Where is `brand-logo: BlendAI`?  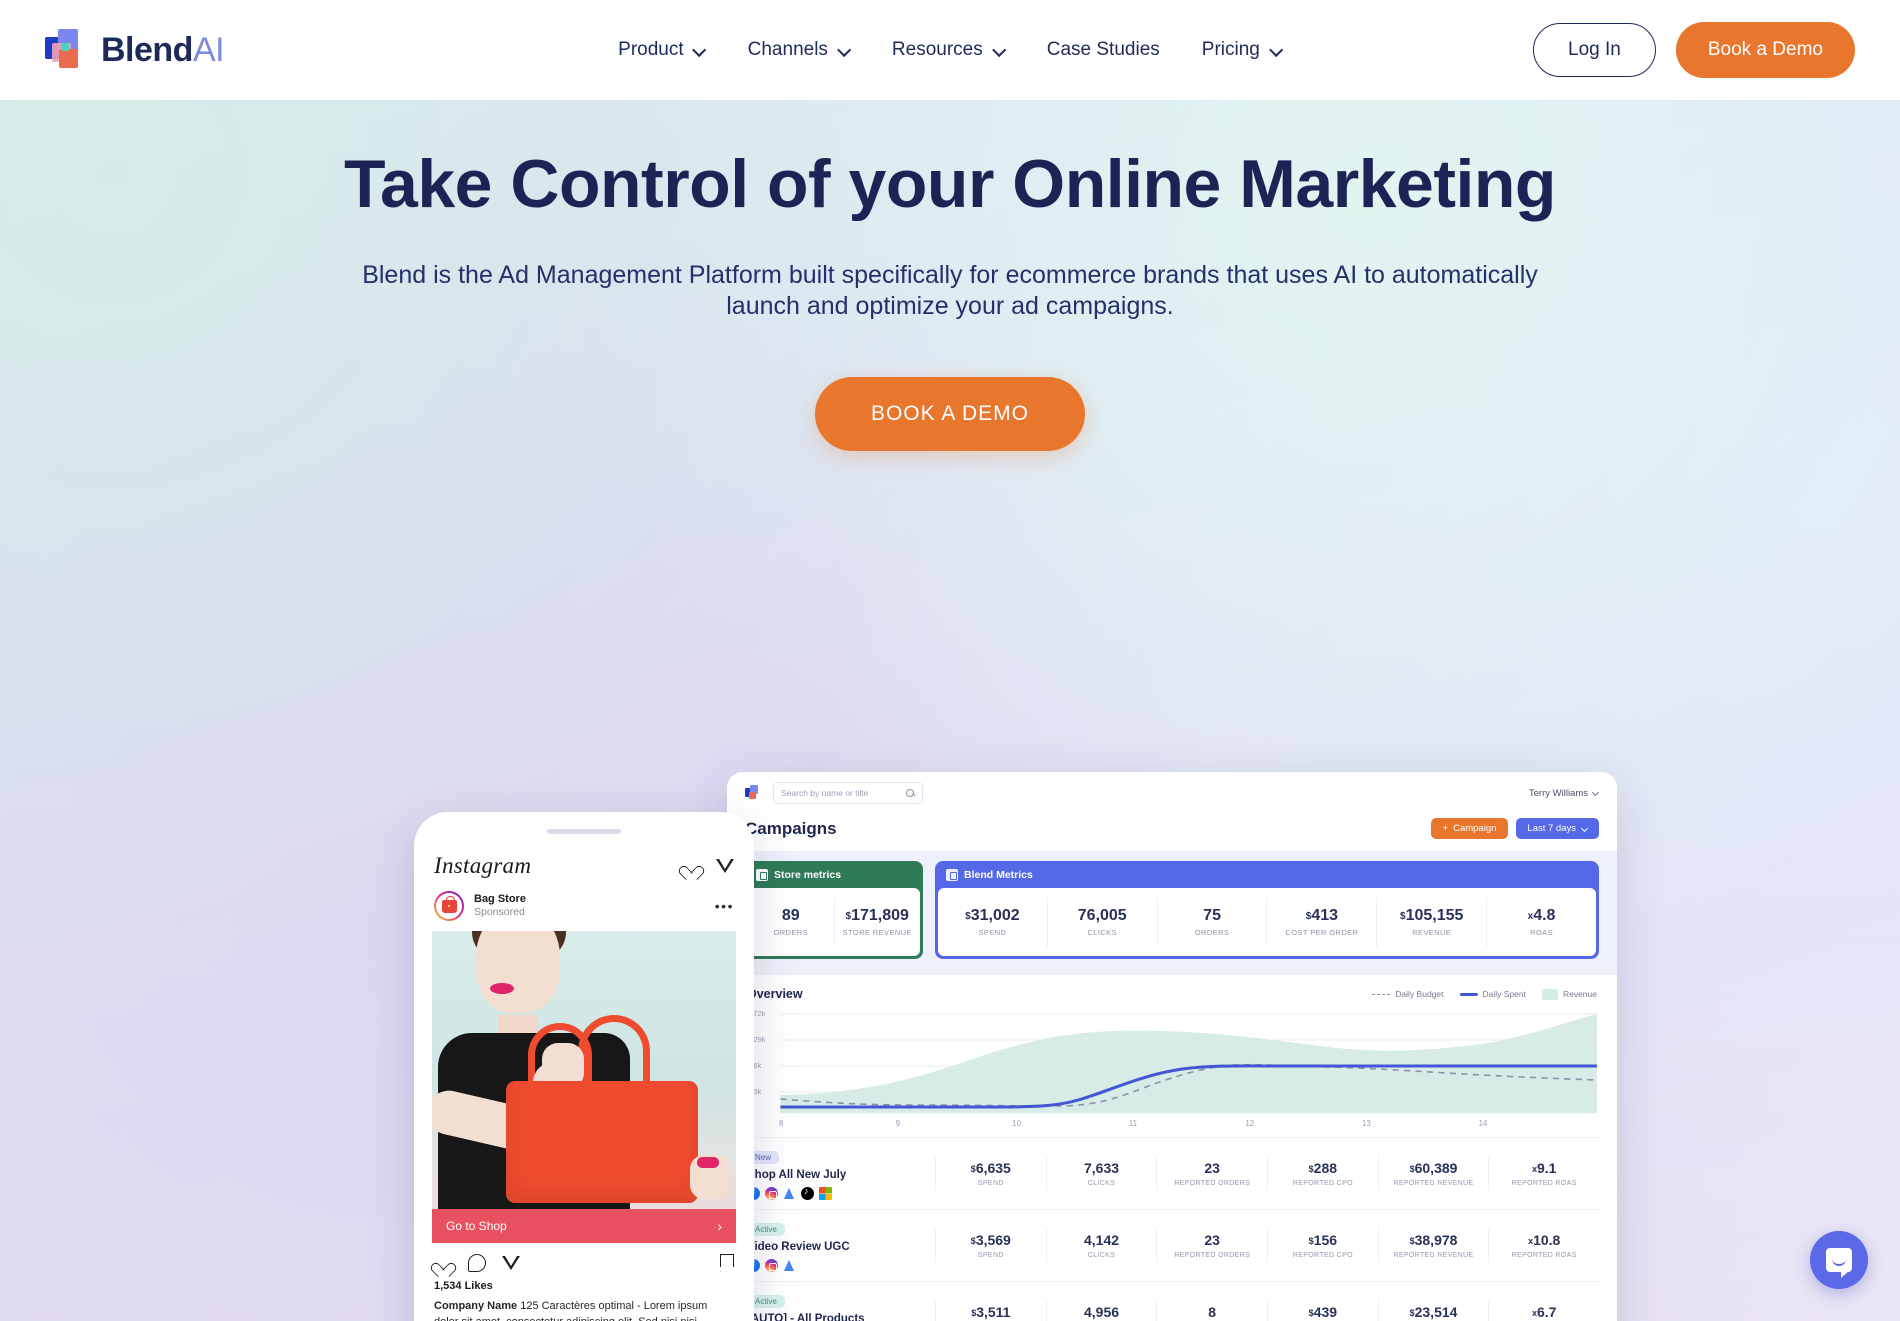
brand-logo: BlendAI is located at coordinates (132, 50).